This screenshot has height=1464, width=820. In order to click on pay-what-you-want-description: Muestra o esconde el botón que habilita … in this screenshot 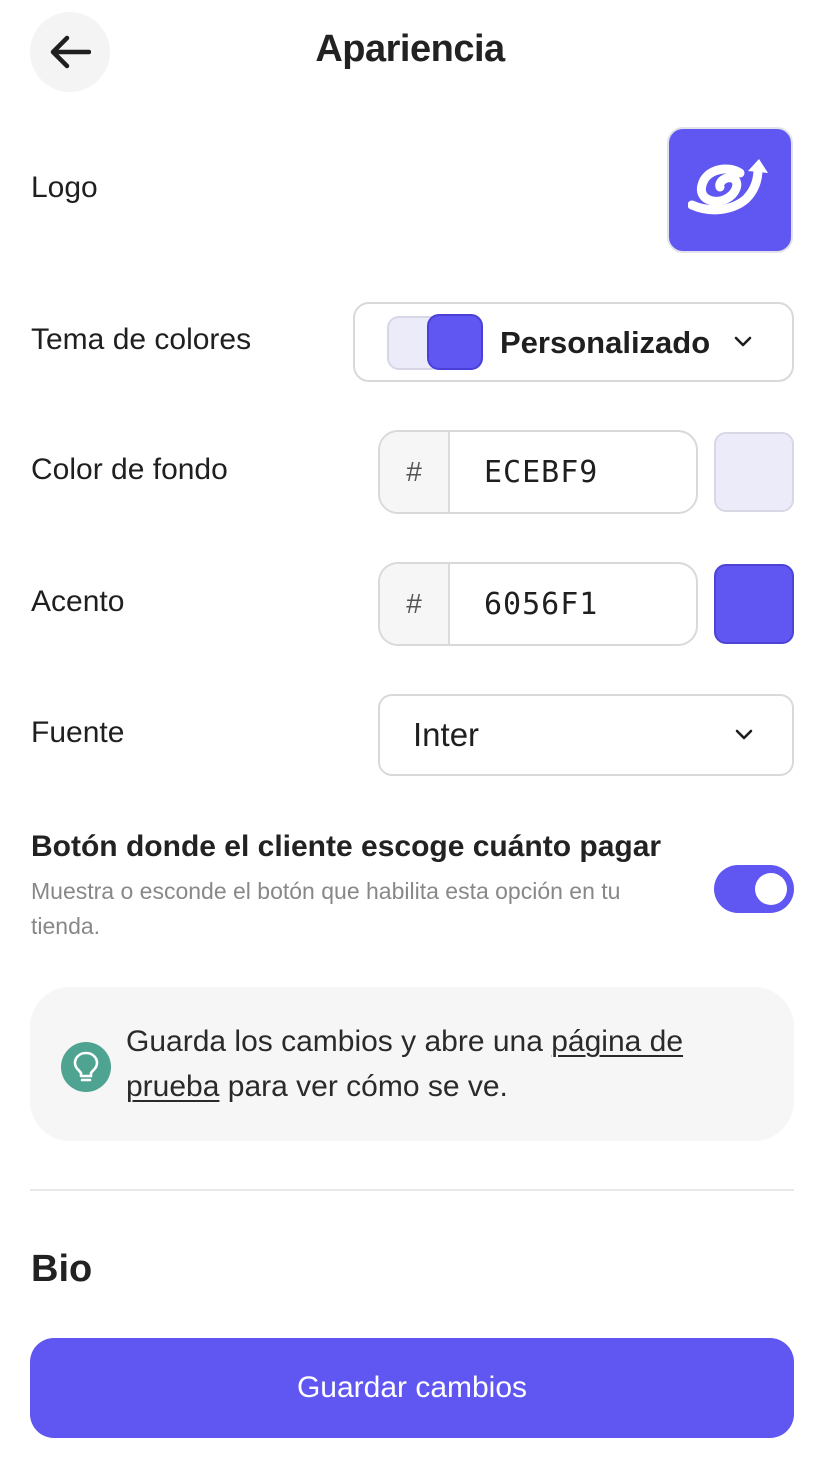, I will do `click(326, 908)`.